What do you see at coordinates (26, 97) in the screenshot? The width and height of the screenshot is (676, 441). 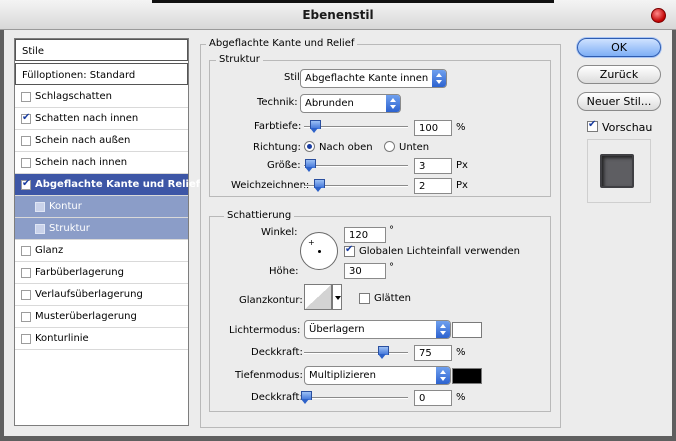 I see `drop-shadow-checkbox` at bounding box center [26, 97].